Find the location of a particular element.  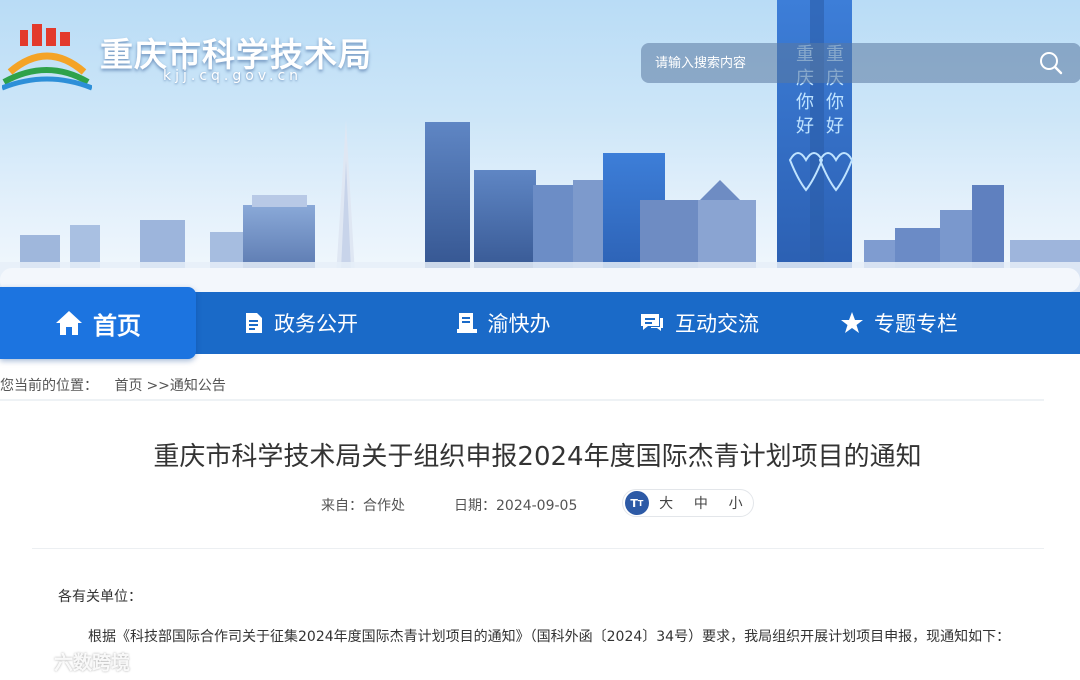

meta-divider is located at coordinates (538, 548).